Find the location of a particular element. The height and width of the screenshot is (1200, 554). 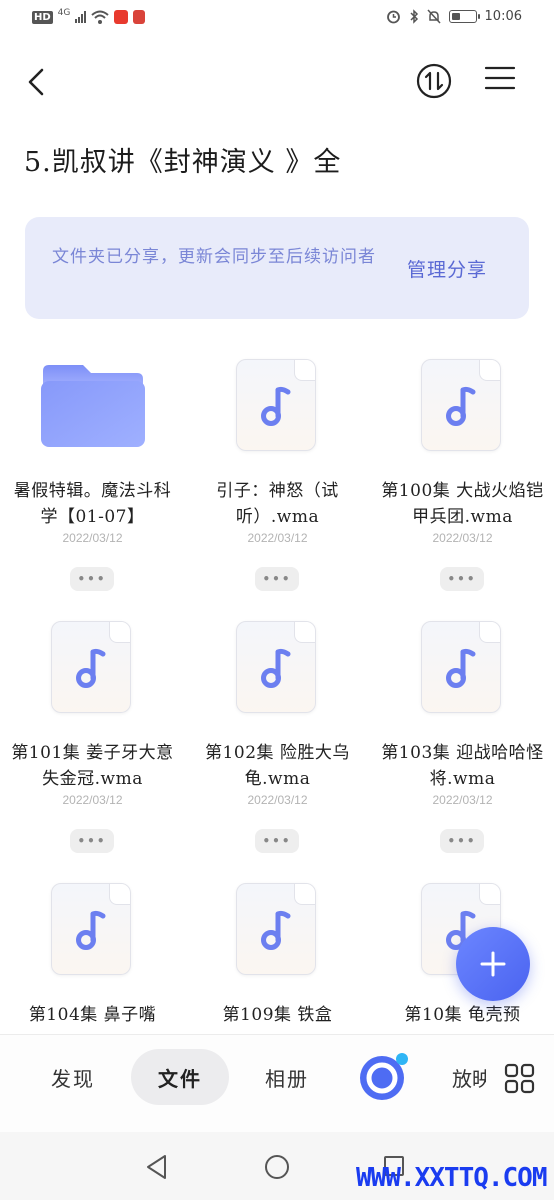

file-name: 第104集 鼻子嘴 is located at coordinates (92, 1015).